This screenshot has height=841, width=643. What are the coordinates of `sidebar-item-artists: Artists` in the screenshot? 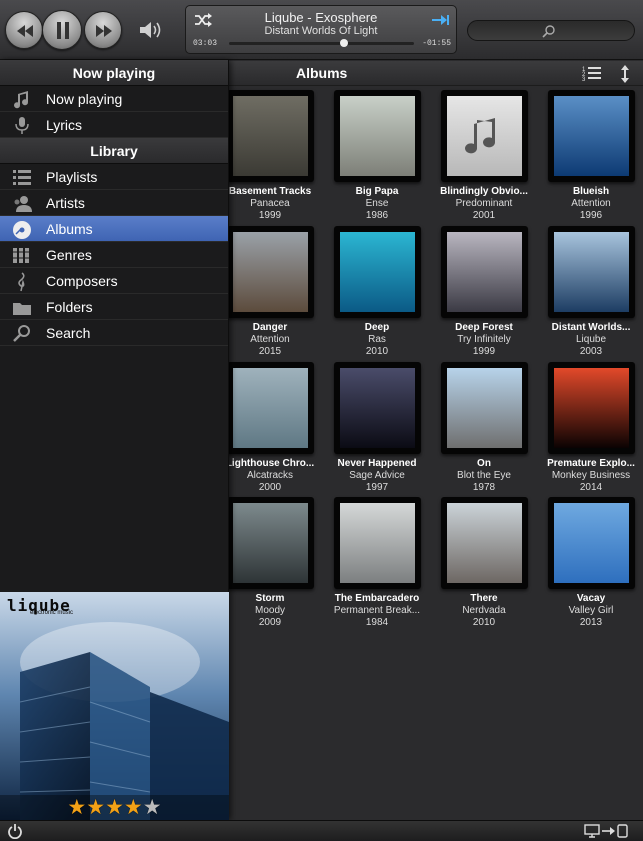 It's located at (114, 203).